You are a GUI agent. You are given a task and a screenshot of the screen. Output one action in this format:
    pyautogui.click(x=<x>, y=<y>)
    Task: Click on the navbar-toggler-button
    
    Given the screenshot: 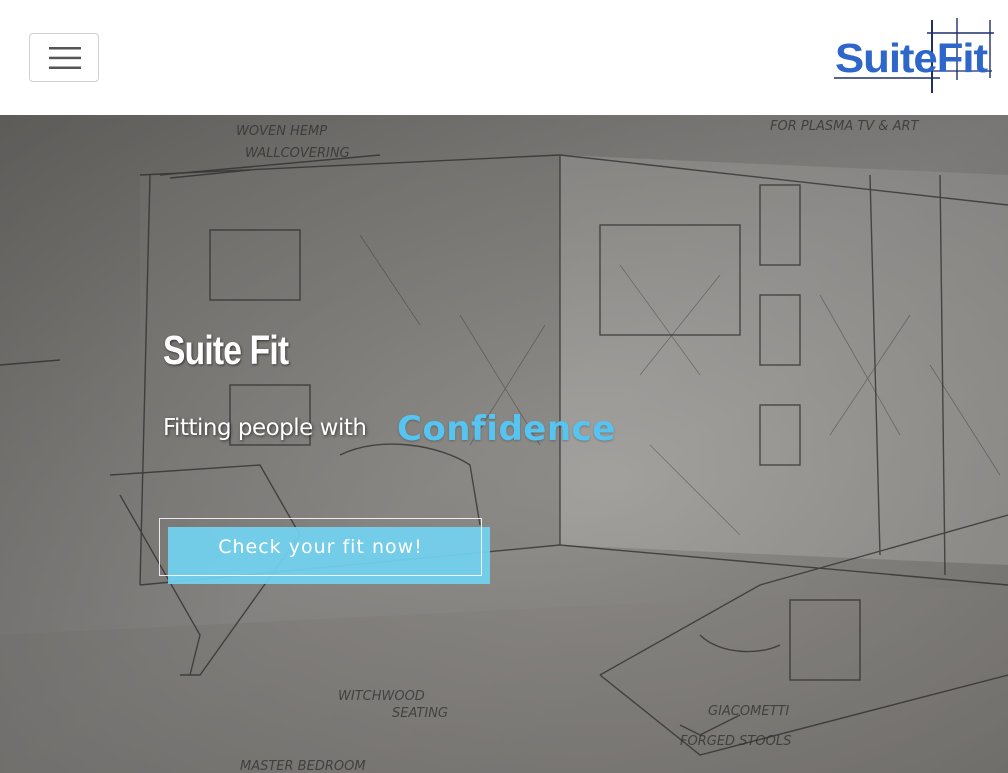 What is the action you would take?
    pyautogui.click(x=64, y=57)
    